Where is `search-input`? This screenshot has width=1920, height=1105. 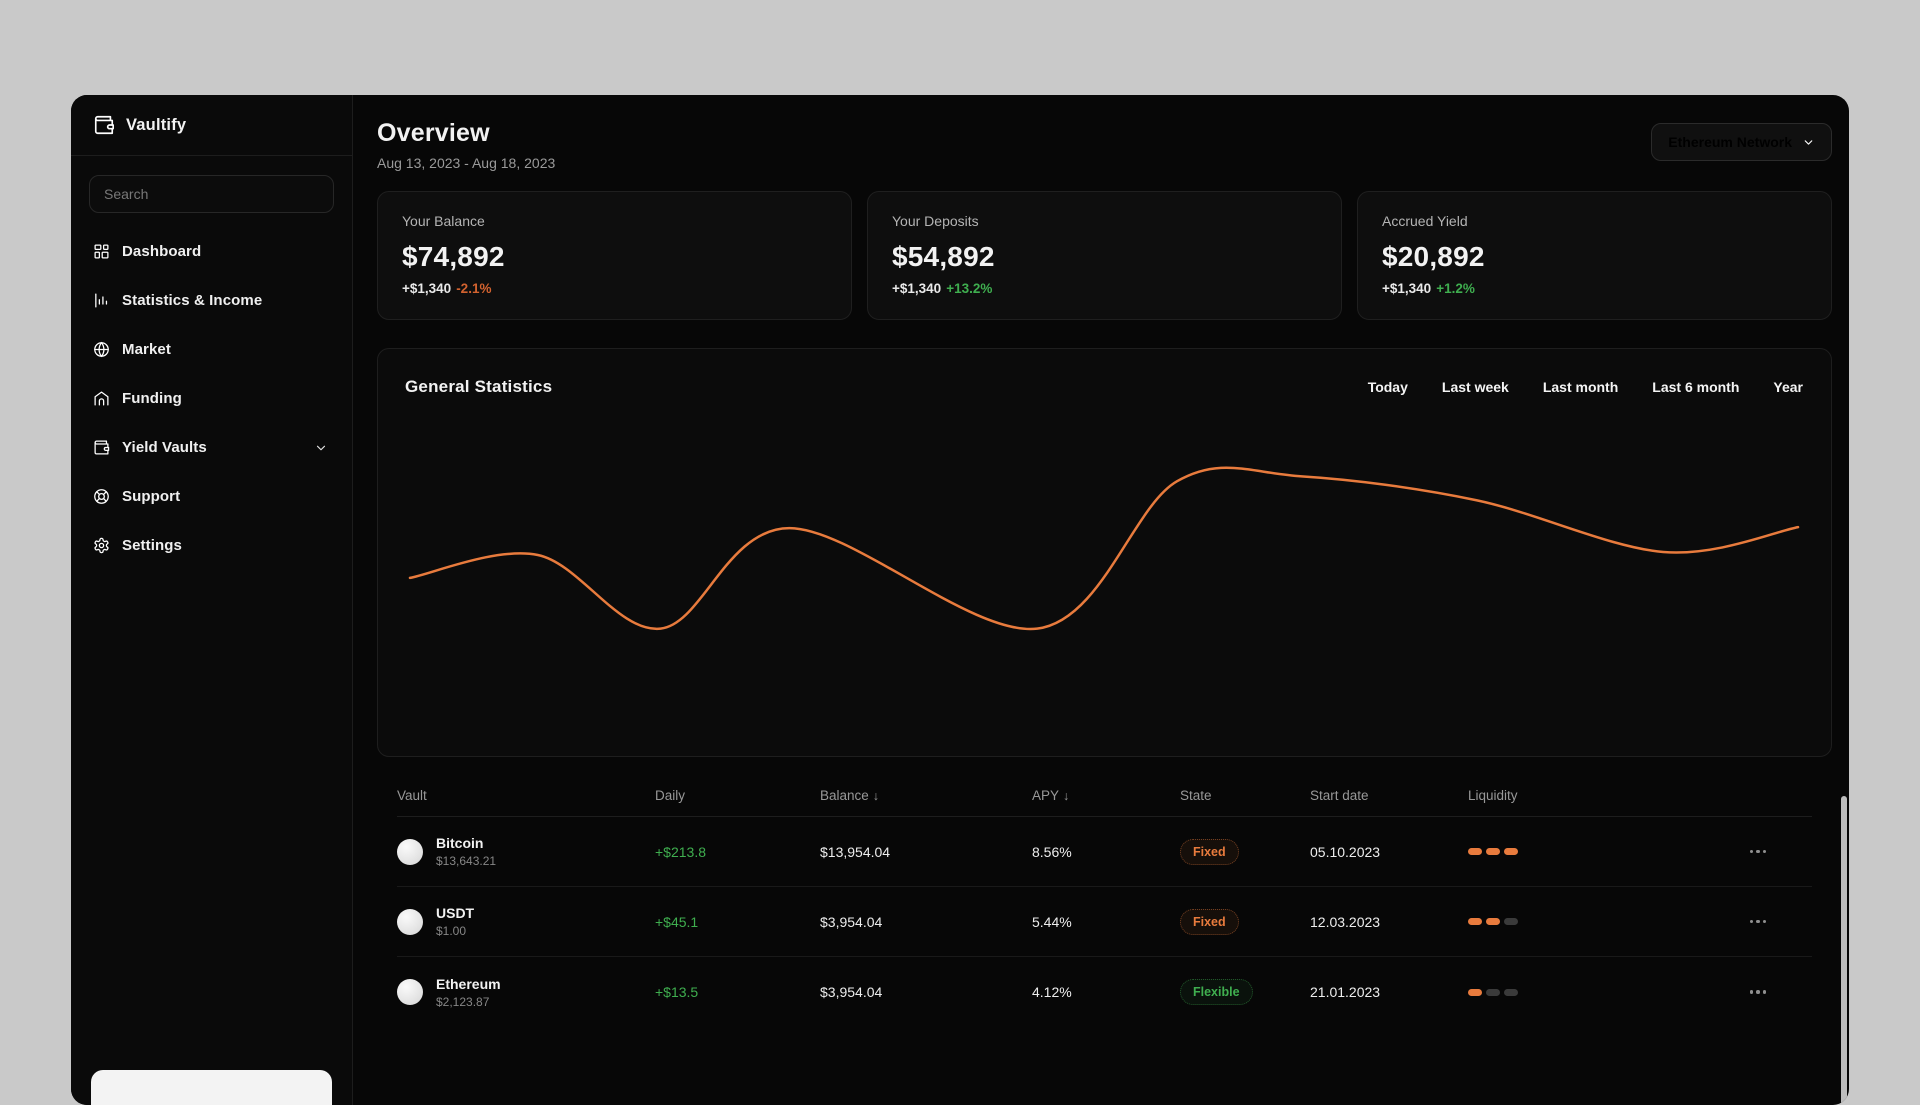 search-input is located at coordinates (211, 194).